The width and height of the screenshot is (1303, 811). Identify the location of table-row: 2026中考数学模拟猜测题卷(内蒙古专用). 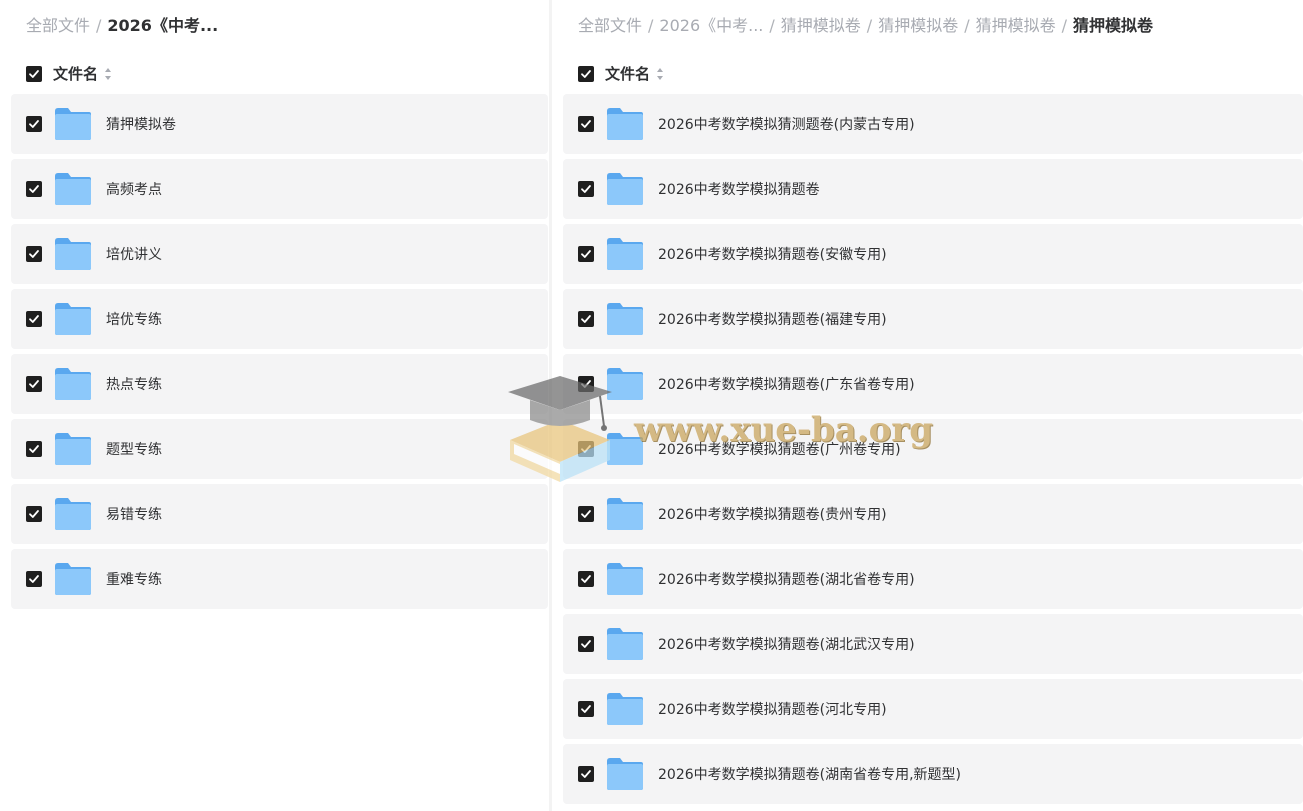
(933, 124).